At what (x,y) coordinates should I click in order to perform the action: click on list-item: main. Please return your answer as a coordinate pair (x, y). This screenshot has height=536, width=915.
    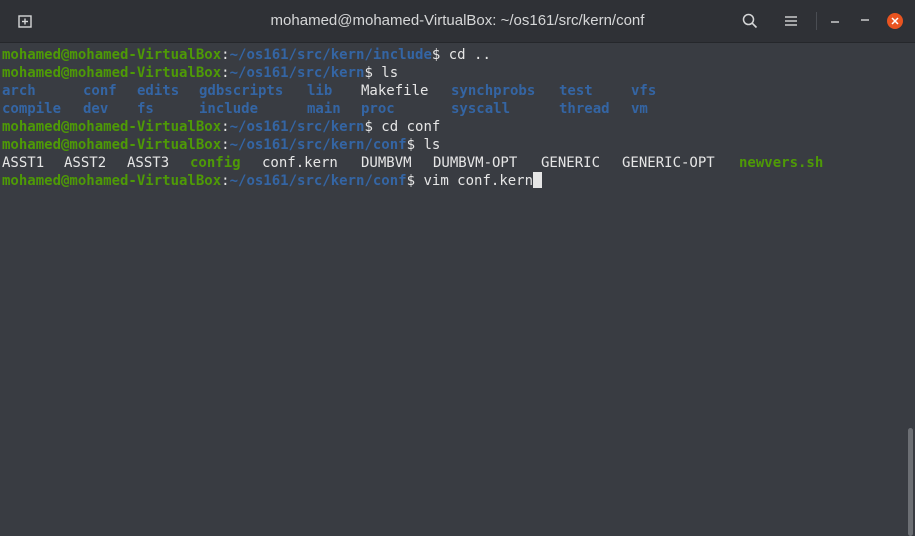
    Looking at the image, I should click on (324, 109).